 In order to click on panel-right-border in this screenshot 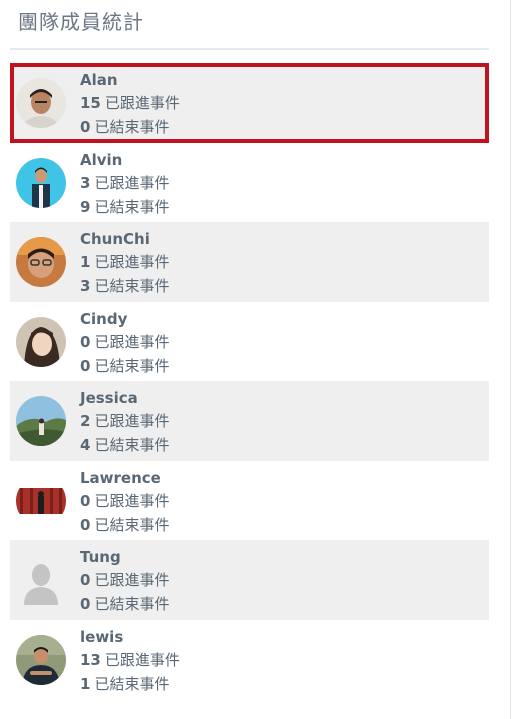, I will do `click(510, 359)`.